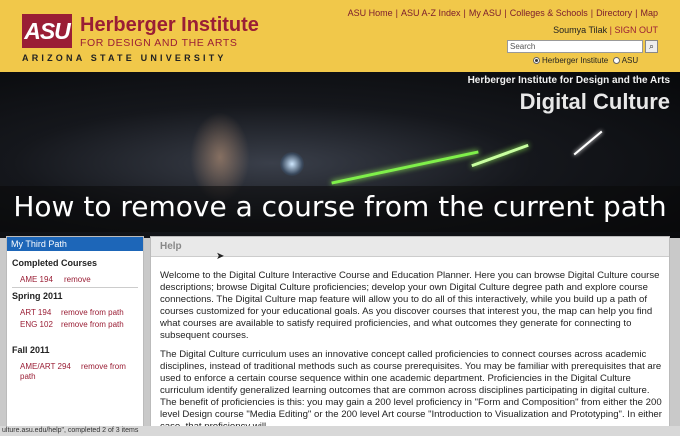 The width and height of the screenshot is (680, 436). I want to click on user-name: Soumya Tilak, so click(580, 30).